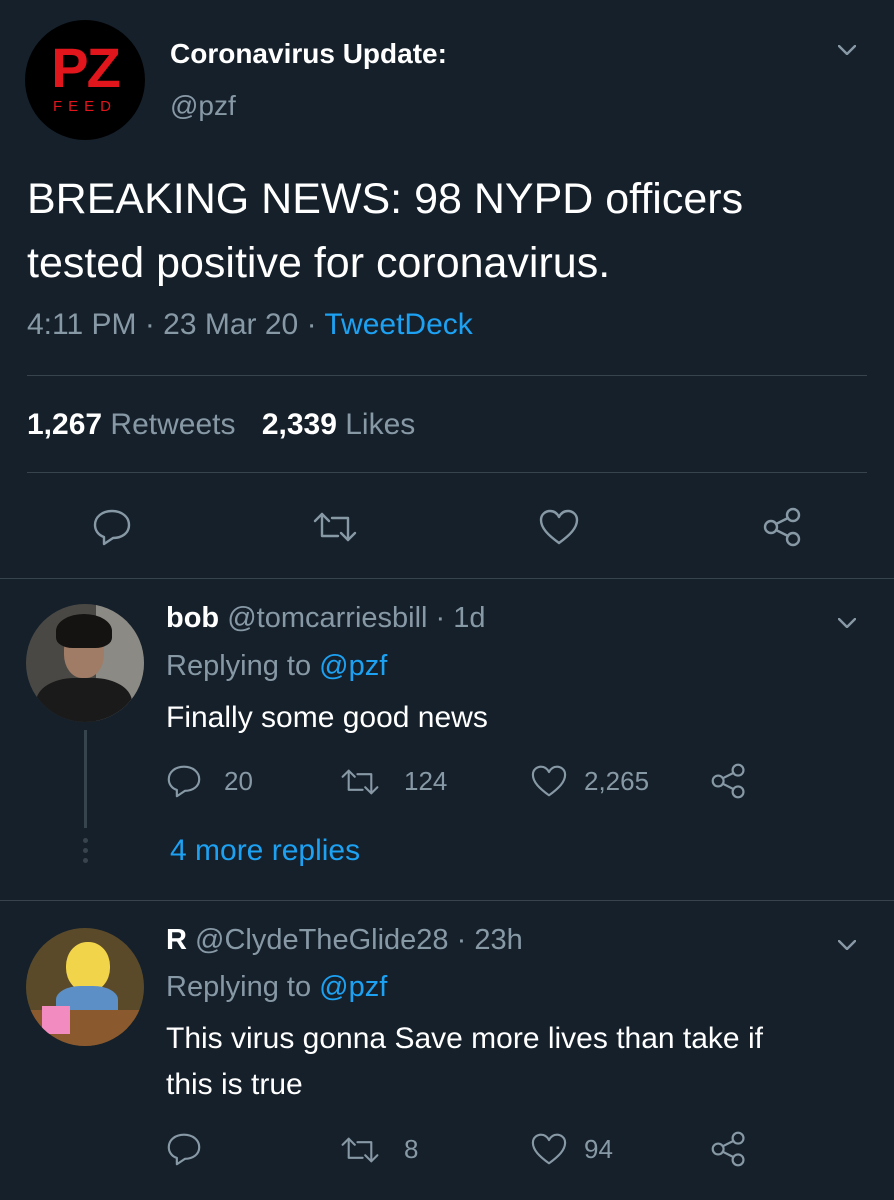  What do you see at coordinates (571, 1149) in the screenshot?
I see `reply-action-like: 94` at bounding box center [571, 1149].